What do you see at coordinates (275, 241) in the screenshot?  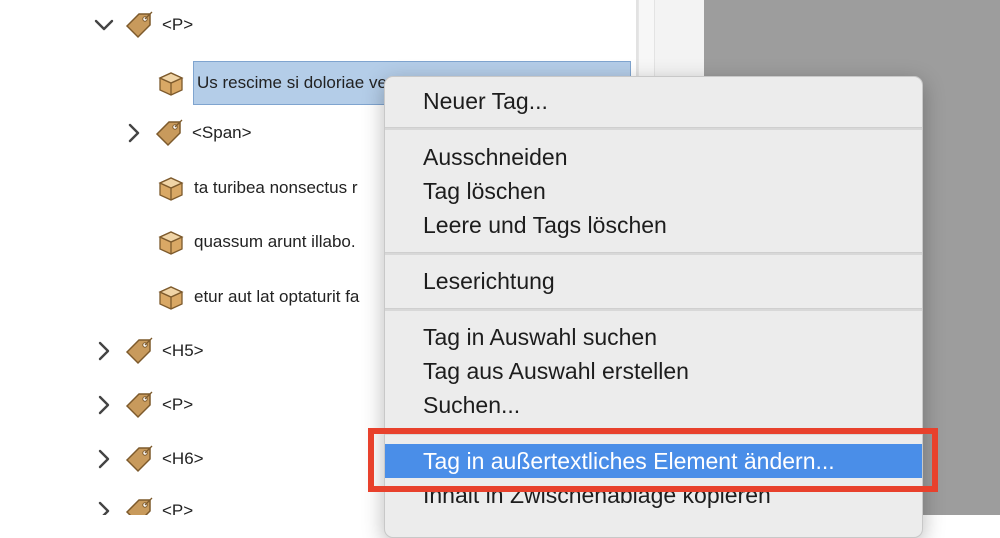 I see `tree-item-label: quassum arunt illabo.` at bounding box center [275, 241].